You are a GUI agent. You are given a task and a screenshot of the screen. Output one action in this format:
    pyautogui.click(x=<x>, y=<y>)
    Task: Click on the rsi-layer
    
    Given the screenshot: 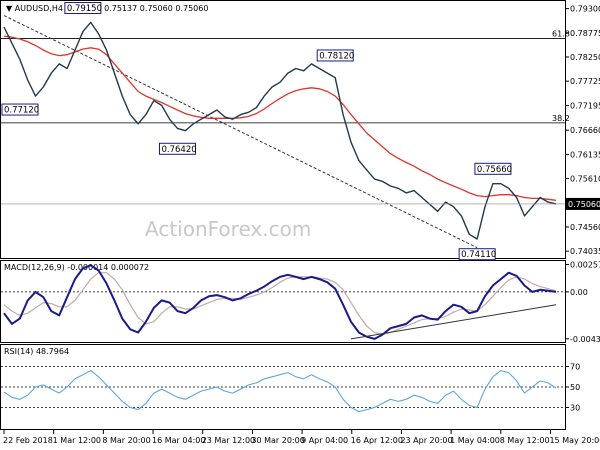 What is the action you would take?
    pyautogui.click(x=283, y=389)
    